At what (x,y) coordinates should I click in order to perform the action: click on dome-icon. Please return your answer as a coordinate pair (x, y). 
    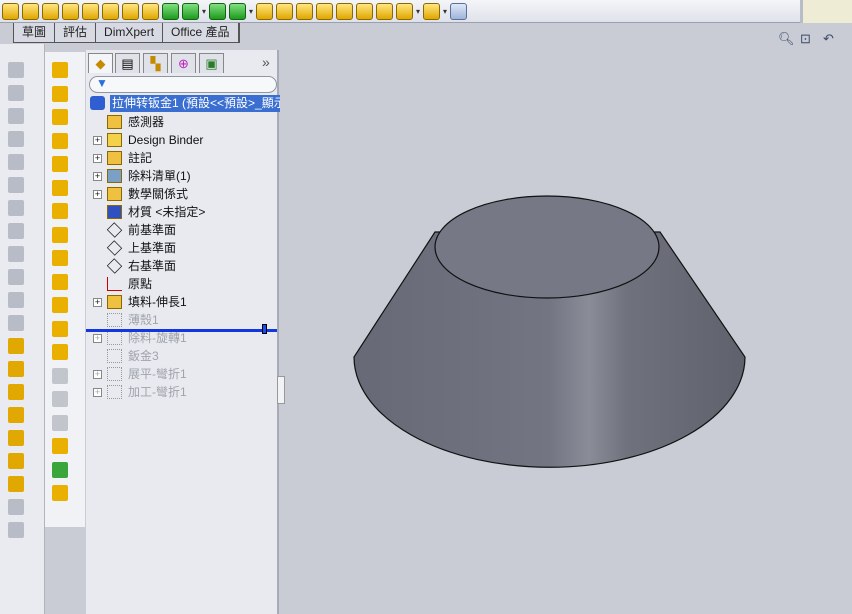
    Looking at the image, I should click on (325, 11).